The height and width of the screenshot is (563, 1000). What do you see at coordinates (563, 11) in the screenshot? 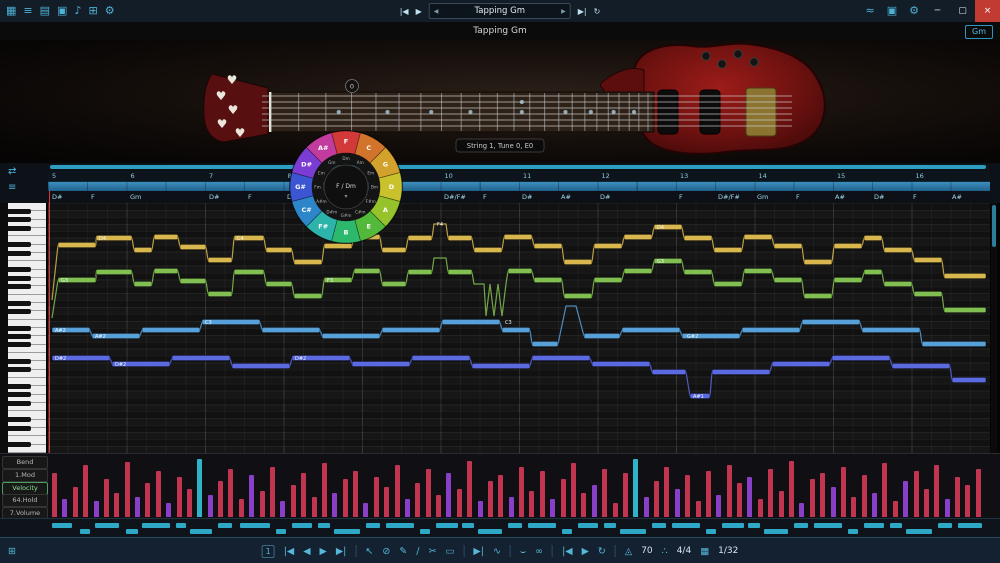
I see `field-next-icon: ▶` at bounding box center [563, 11].